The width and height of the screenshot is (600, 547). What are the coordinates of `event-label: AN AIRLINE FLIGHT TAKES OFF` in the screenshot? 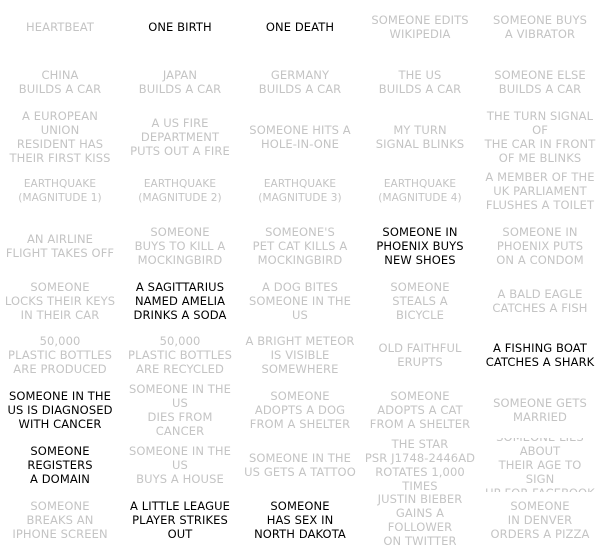 It's located at (60, 246).